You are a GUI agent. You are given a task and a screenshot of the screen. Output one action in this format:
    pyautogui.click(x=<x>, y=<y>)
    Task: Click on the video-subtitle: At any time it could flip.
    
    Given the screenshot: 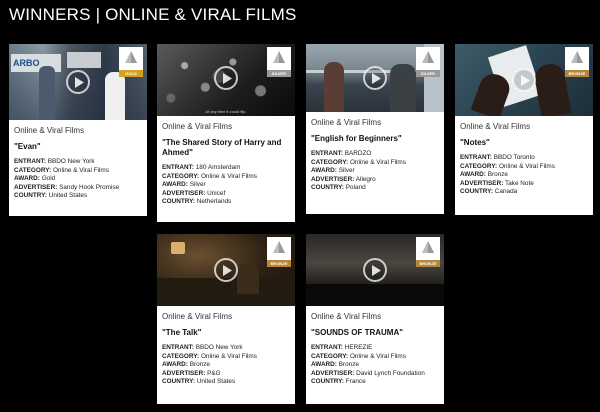 What is the action you would take?
    pyautogui.click(x=226, y=111)
    